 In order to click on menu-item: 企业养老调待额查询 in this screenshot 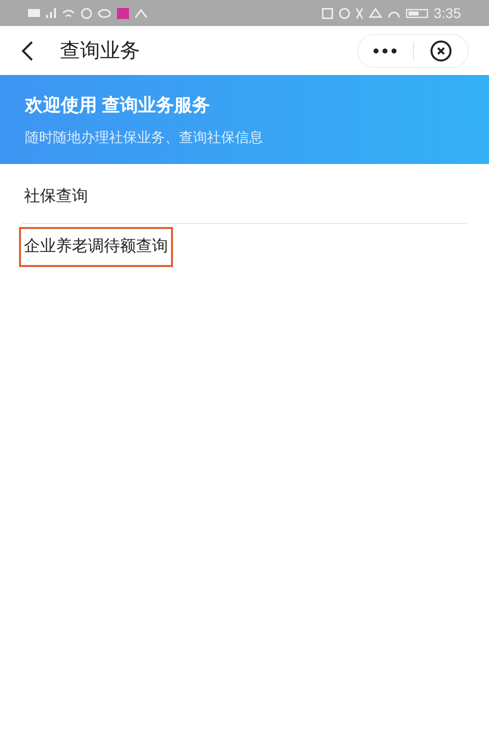, I will do `click(96, 247)`.